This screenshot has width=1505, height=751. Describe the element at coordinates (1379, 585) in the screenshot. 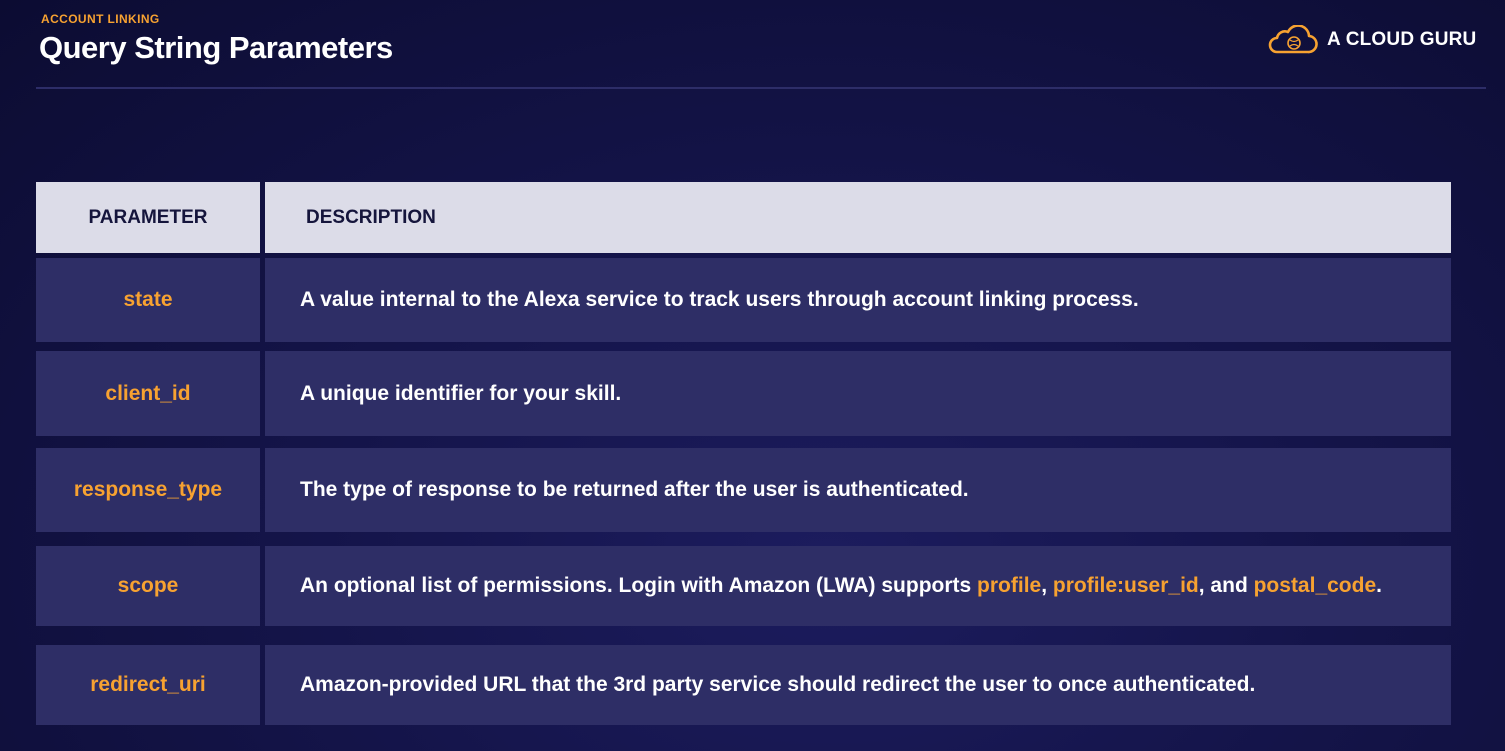

I see `scope-description-end: .` at that location.